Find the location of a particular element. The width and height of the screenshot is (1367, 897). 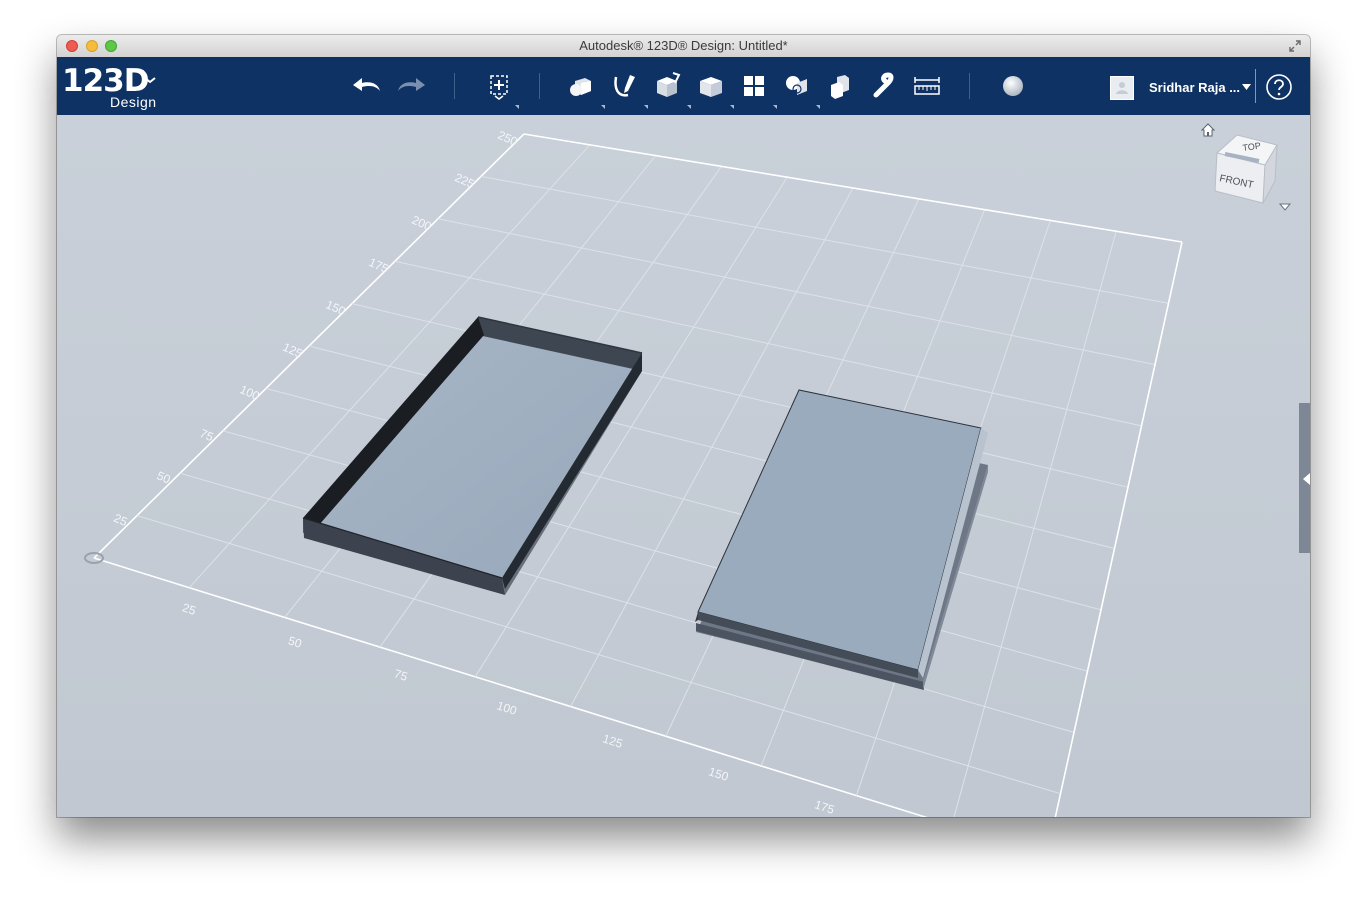

pattern-button is located at coordinates (754, 86).